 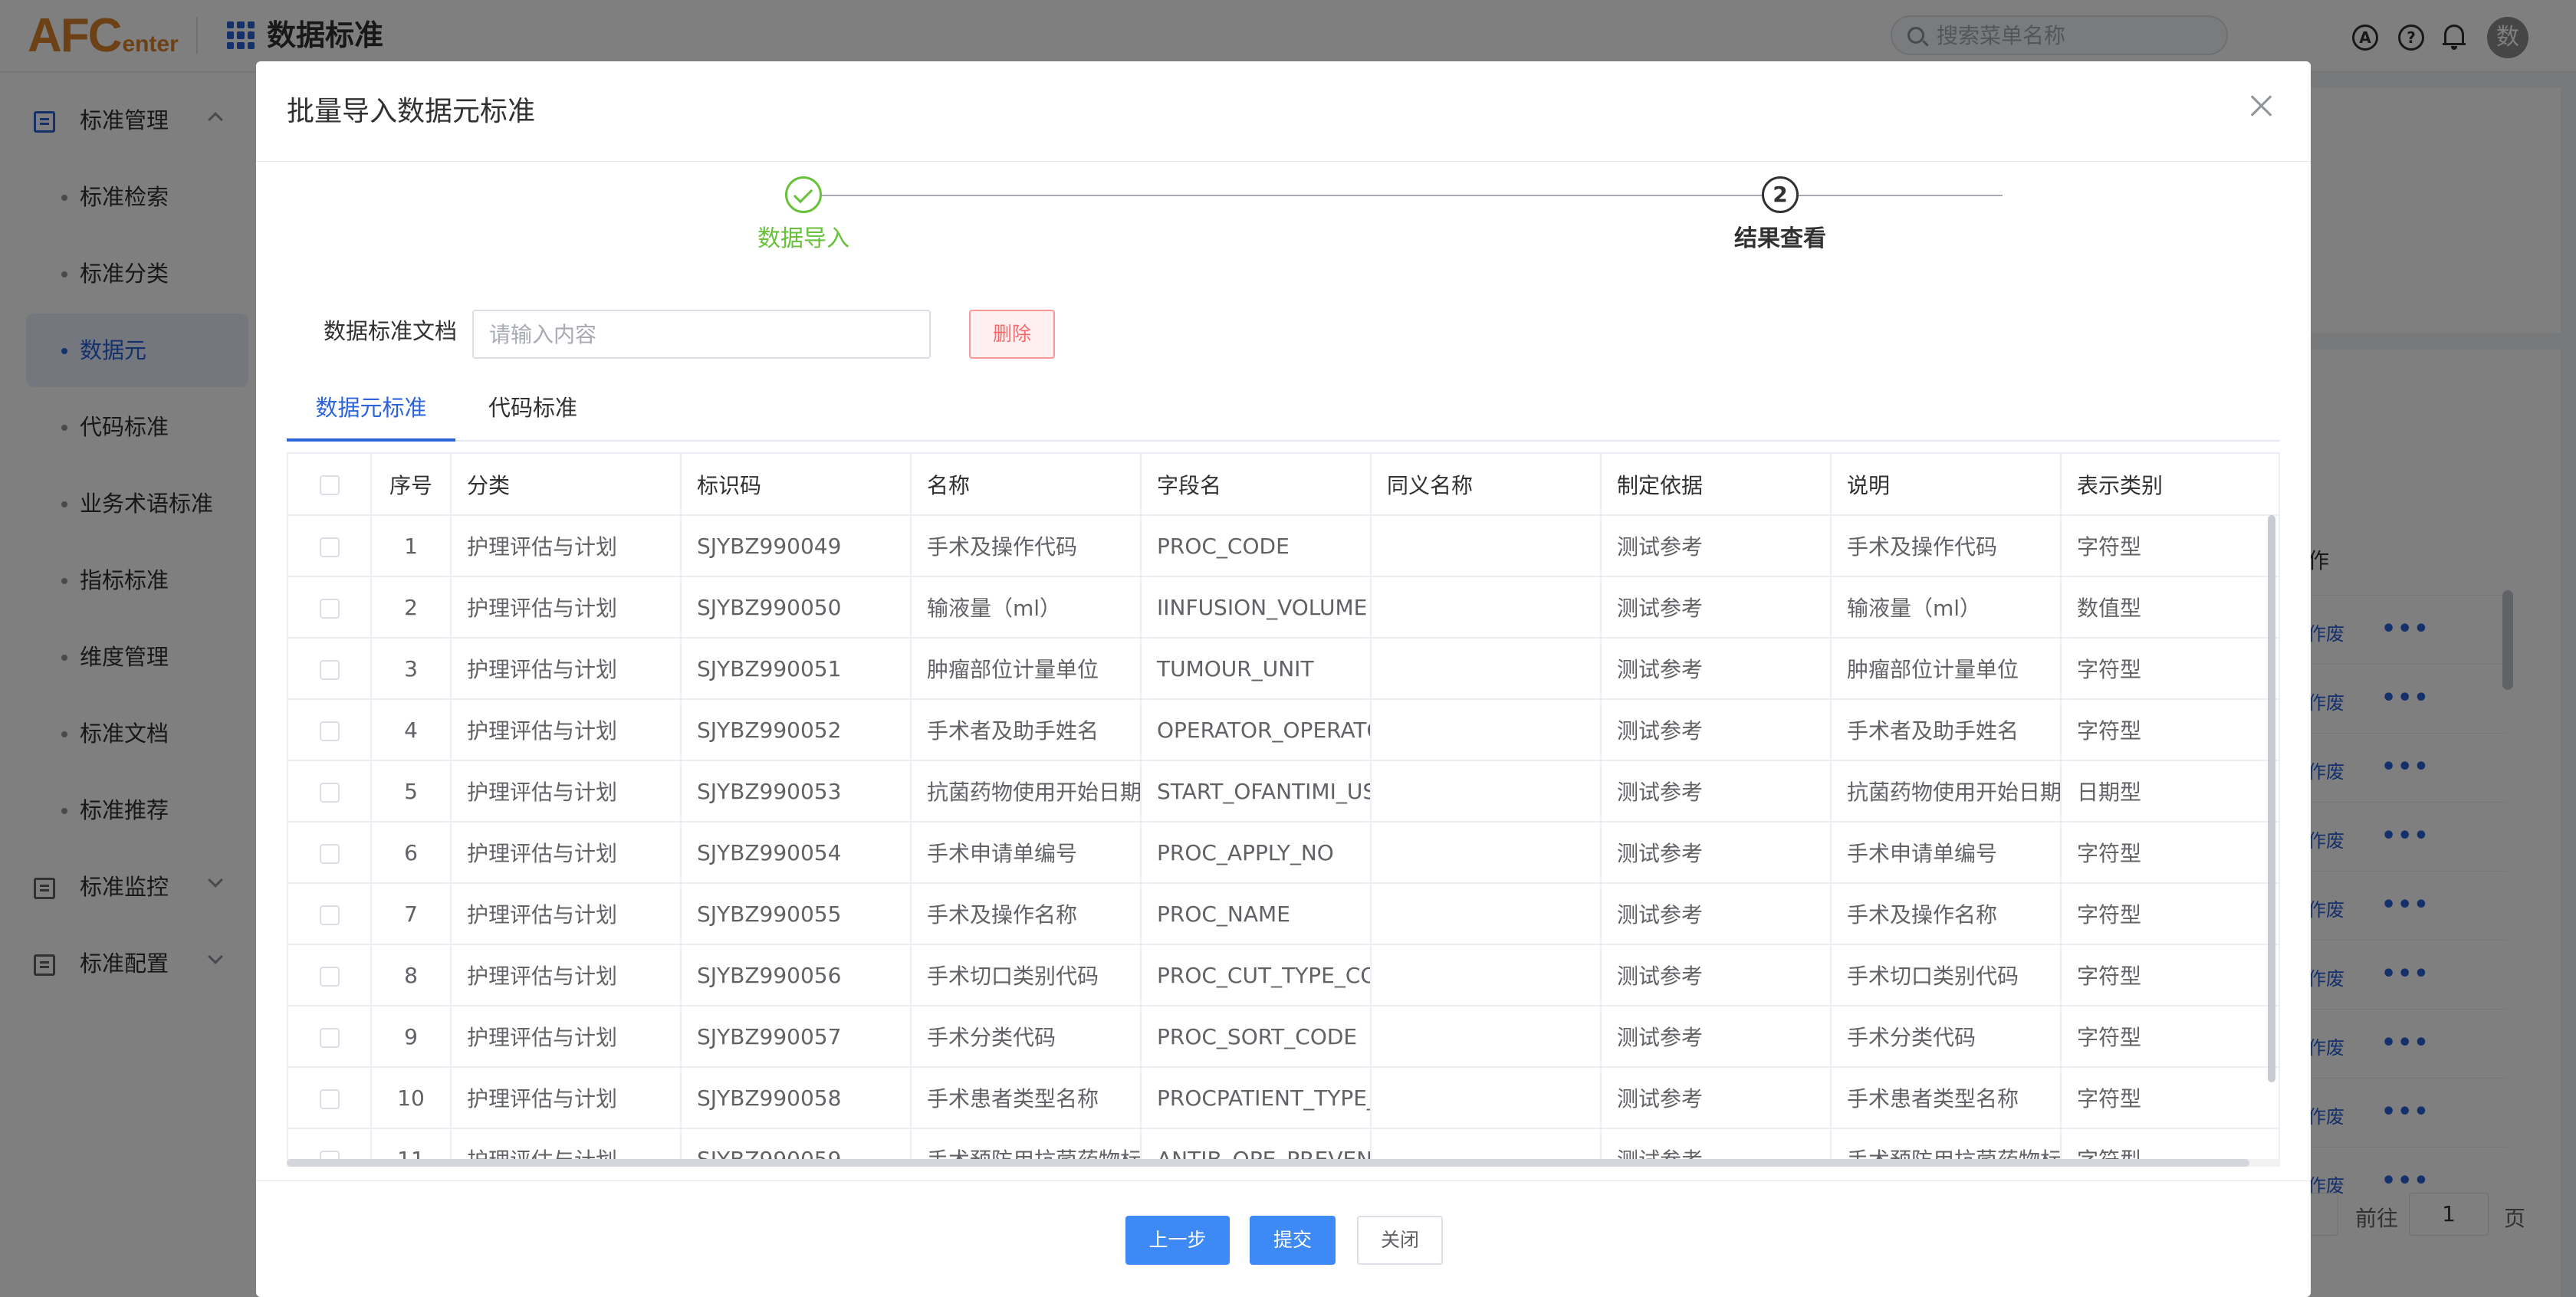 What do you see at coordinates (412, 607) in the screenshot?
I see `table-cell: 2` at bounding box center [412, 607].